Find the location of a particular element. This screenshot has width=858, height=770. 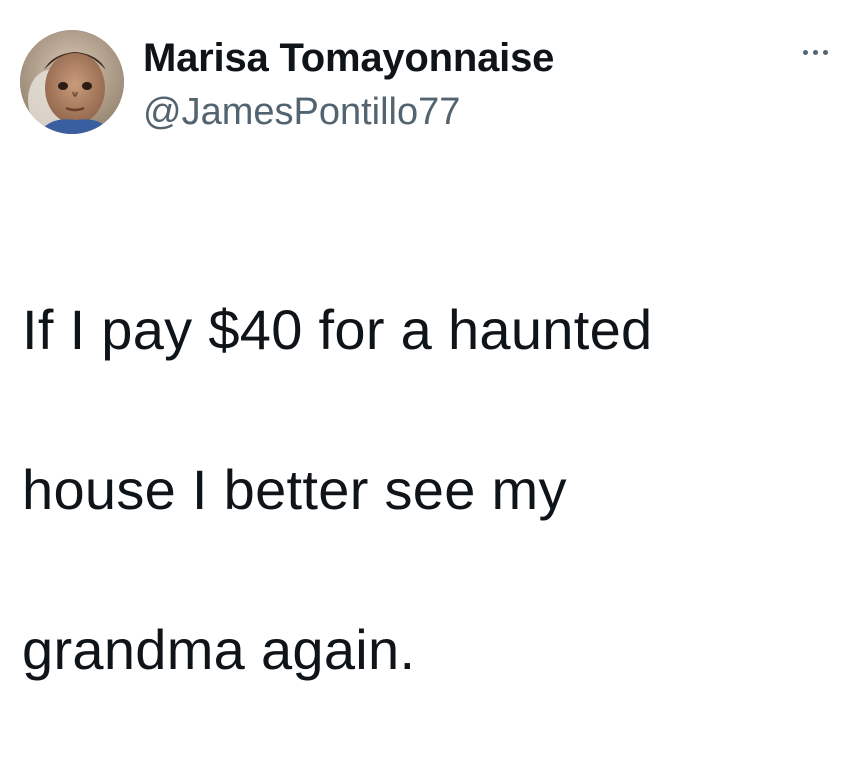

author-handle: @JamesPontillo77 is located at coordinates (301, 112).